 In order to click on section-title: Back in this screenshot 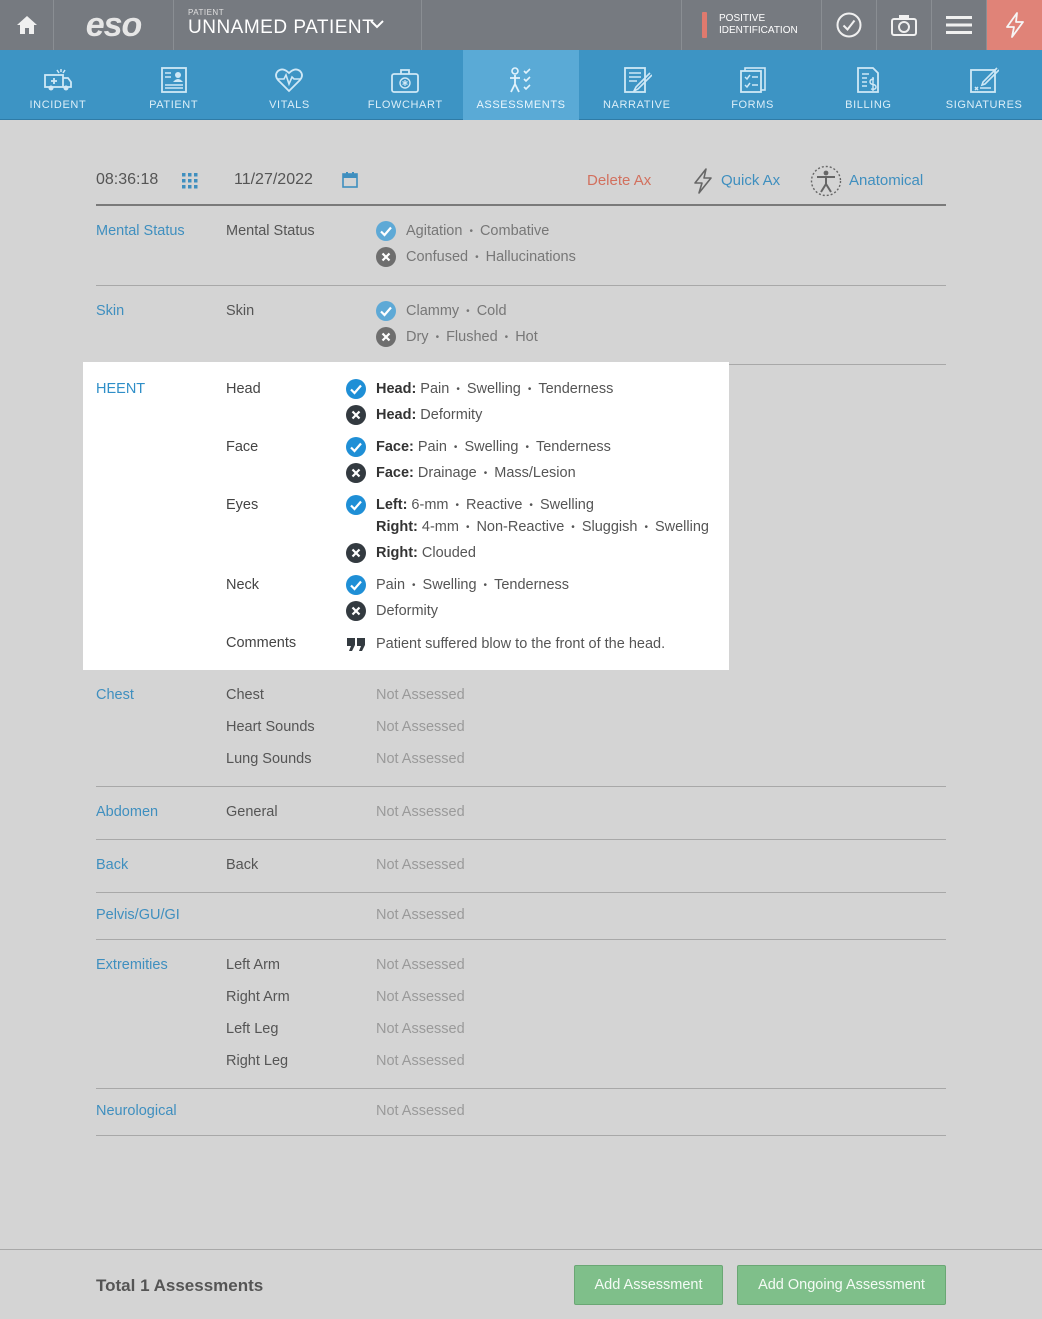, I will do `click(112, 865)`.